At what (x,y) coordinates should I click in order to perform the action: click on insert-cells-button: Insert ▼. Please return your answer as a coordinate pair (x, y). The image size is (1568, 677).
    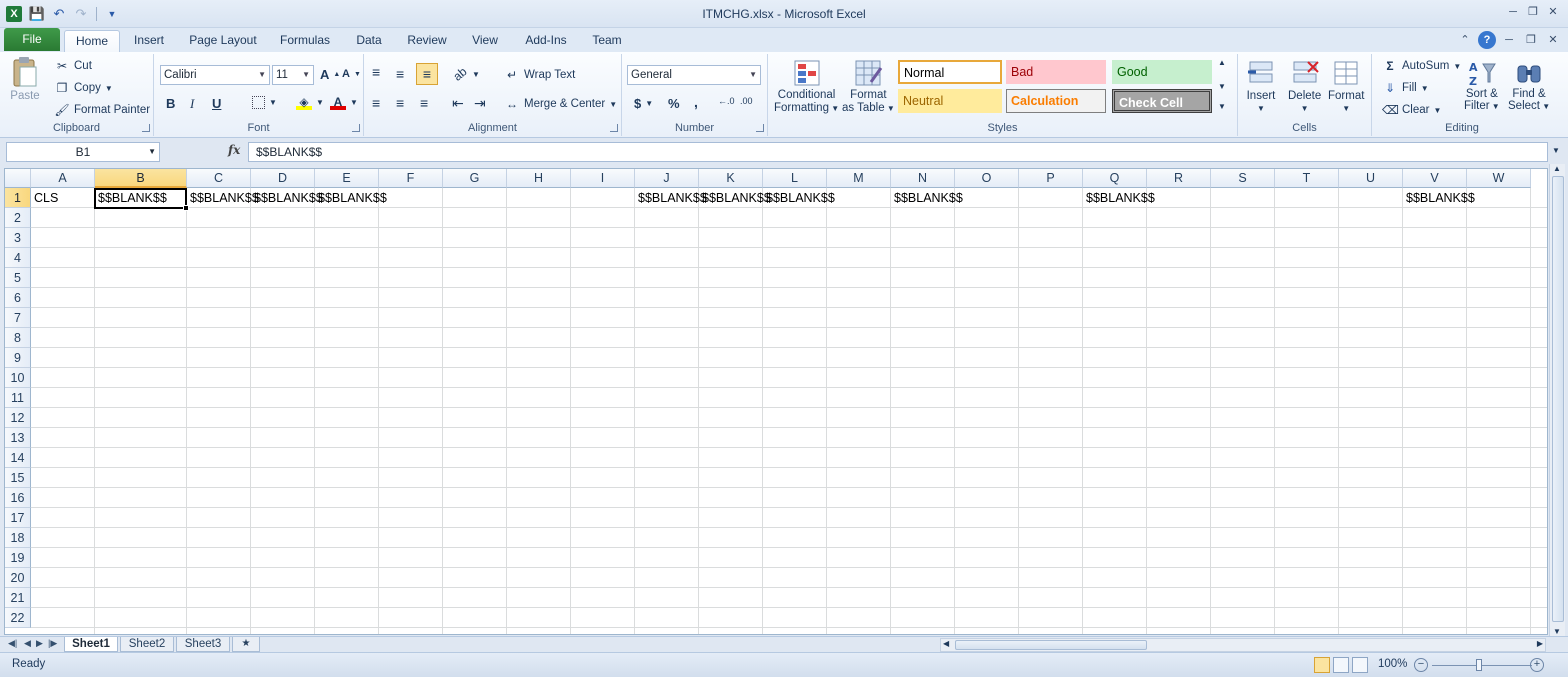
    Looking at the image, I should click on (1261, 85).